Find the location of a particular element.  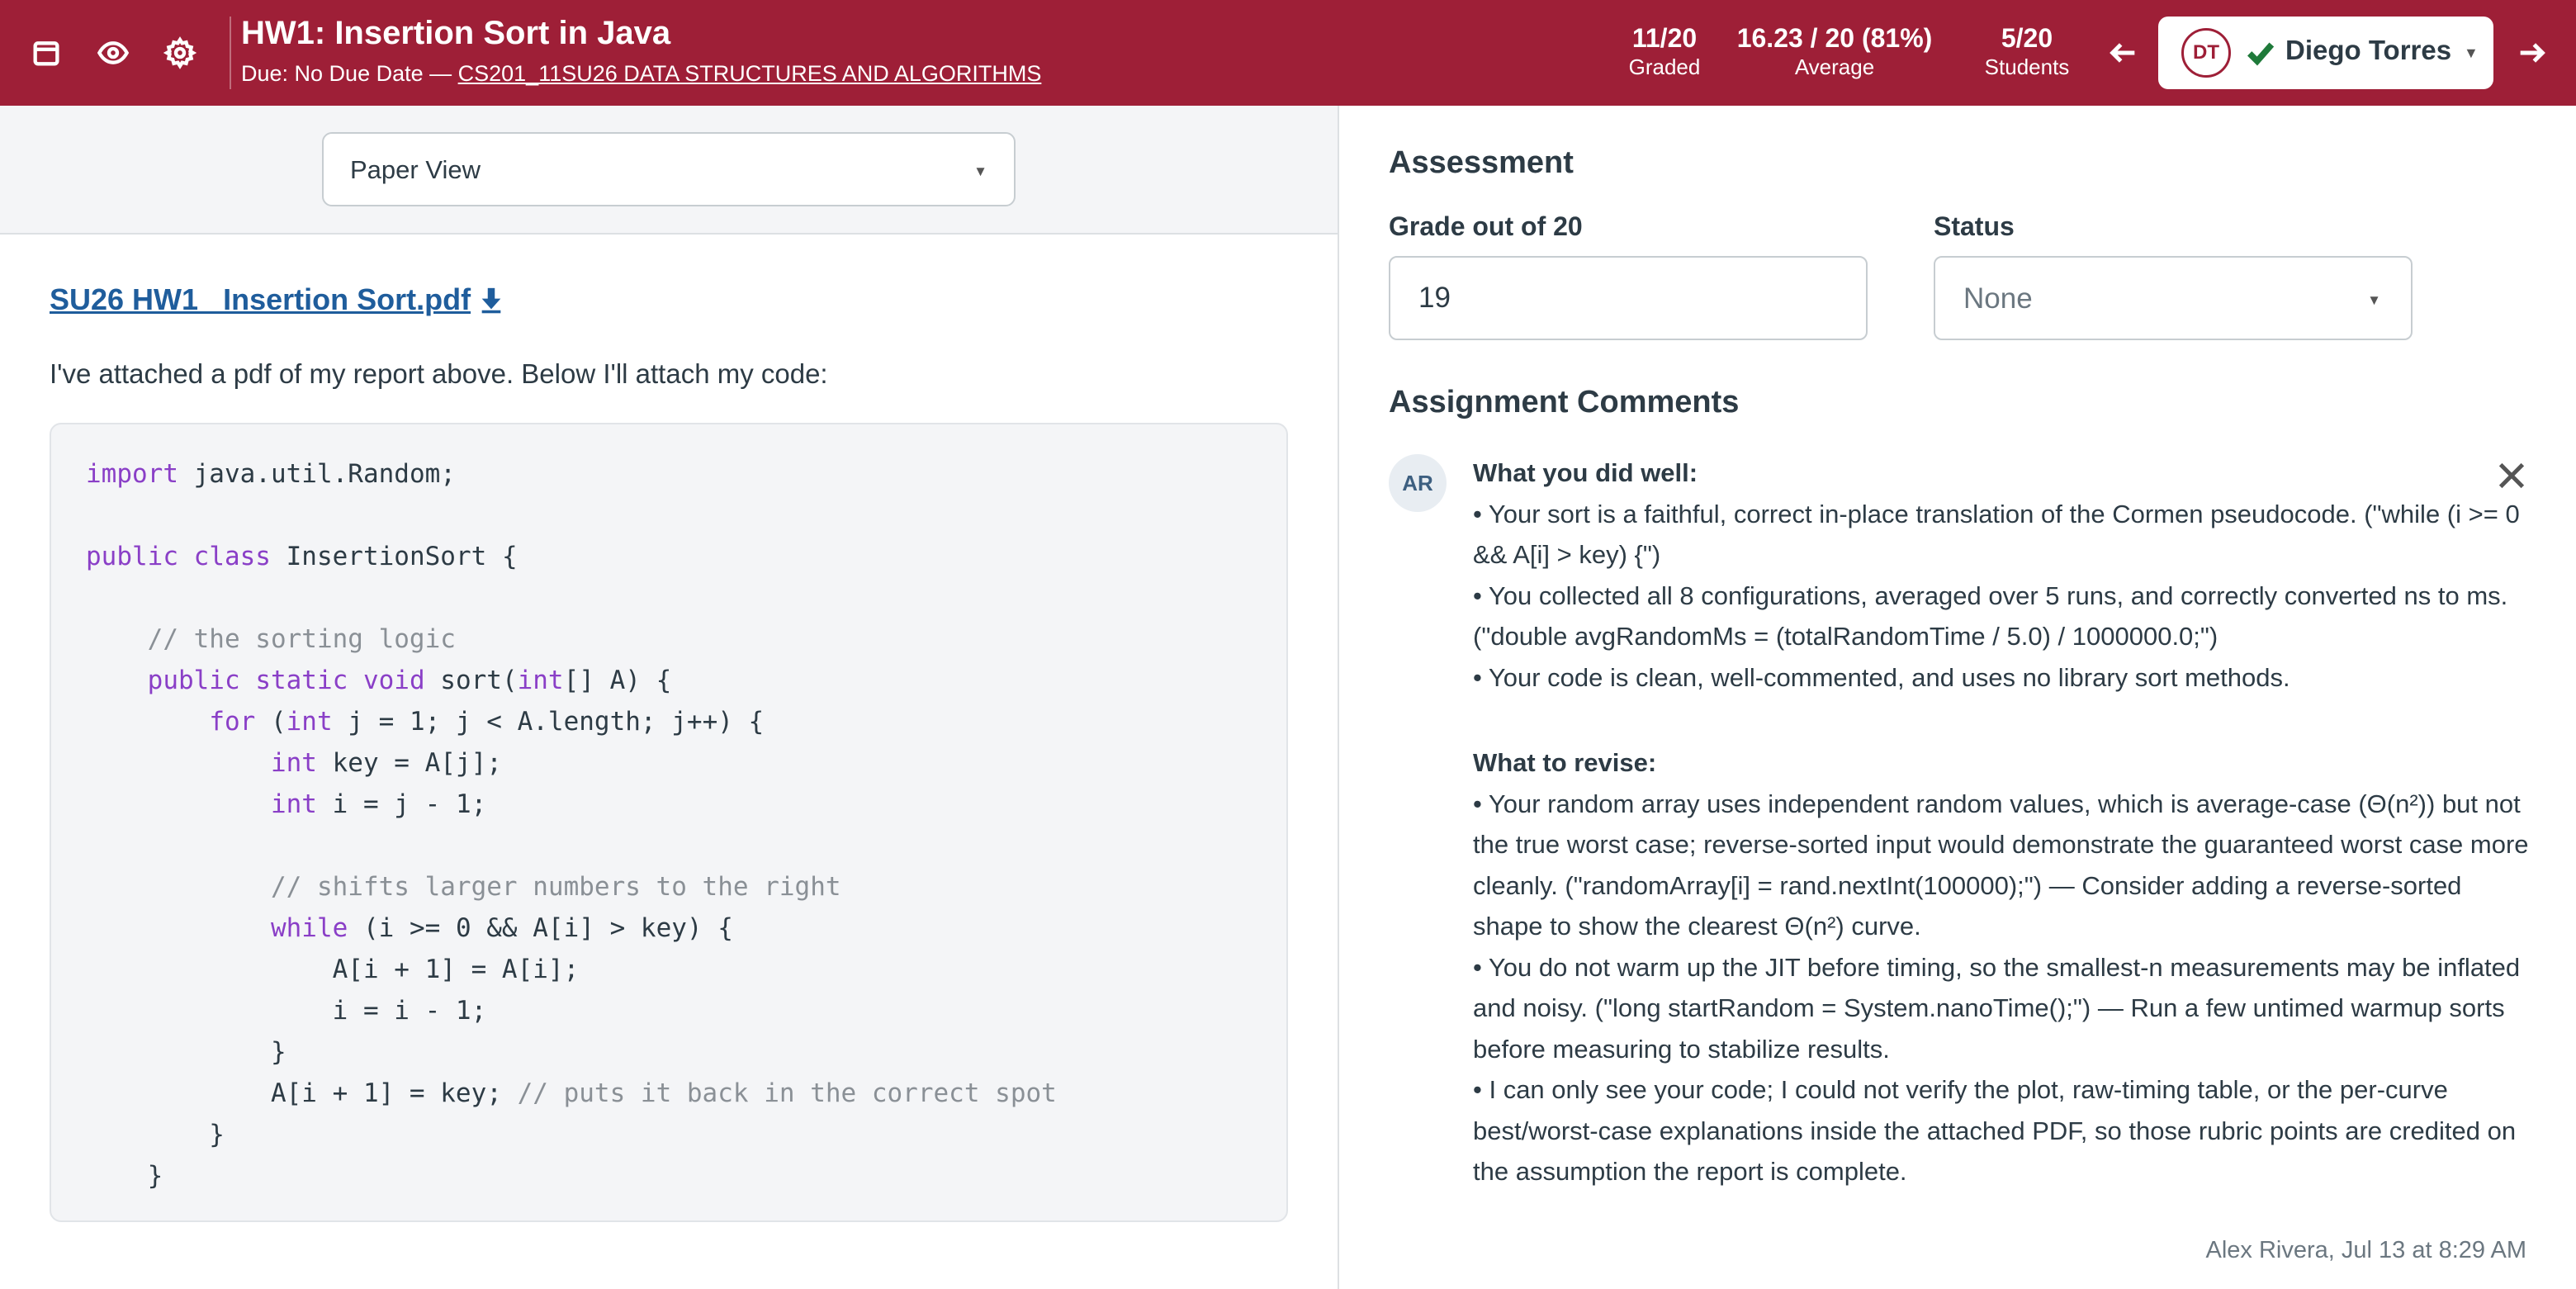

previous-student-button is located at coordinates (2123, 53).